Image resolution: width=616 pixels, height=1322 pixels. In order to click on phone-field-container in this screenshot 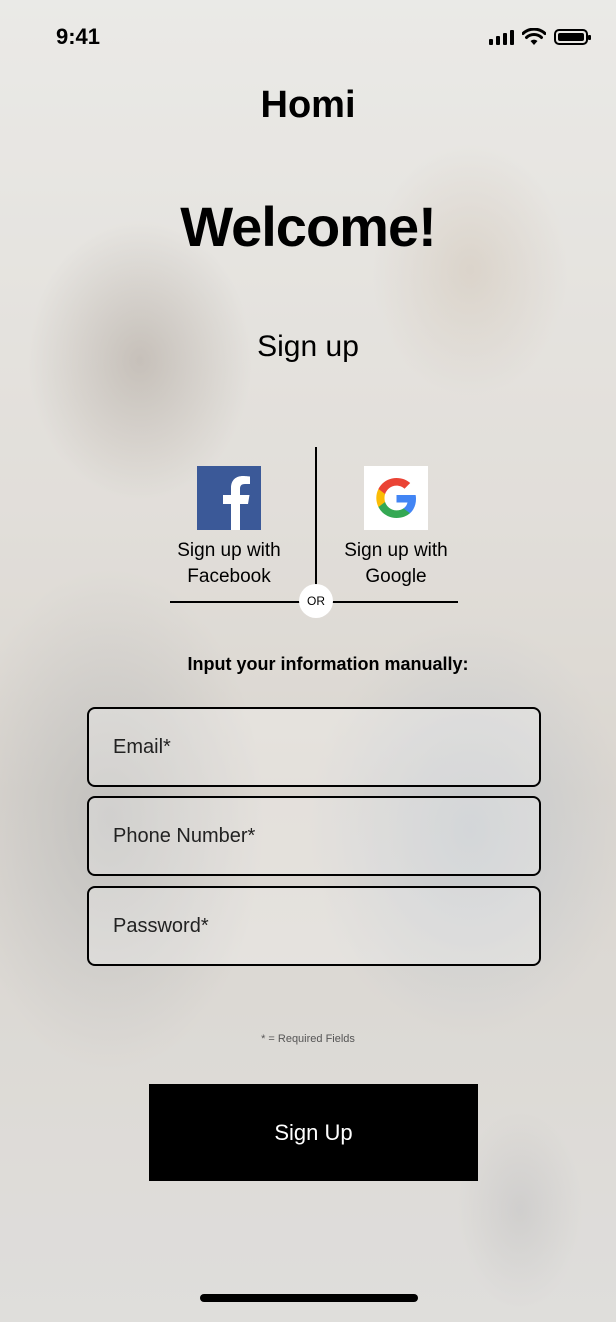, I will do `click(314, 836)`.